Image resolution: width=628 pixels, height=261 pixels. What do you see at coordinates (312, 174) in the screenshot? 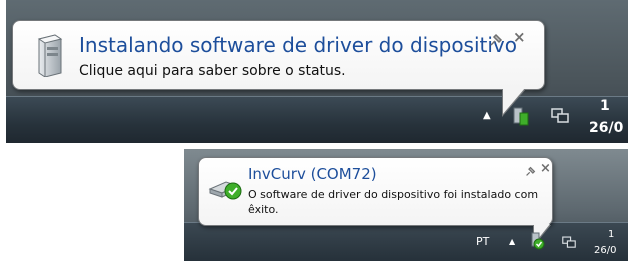
I see `notification-title: InvCurv (COM72)` at bounding box center [312, 174].